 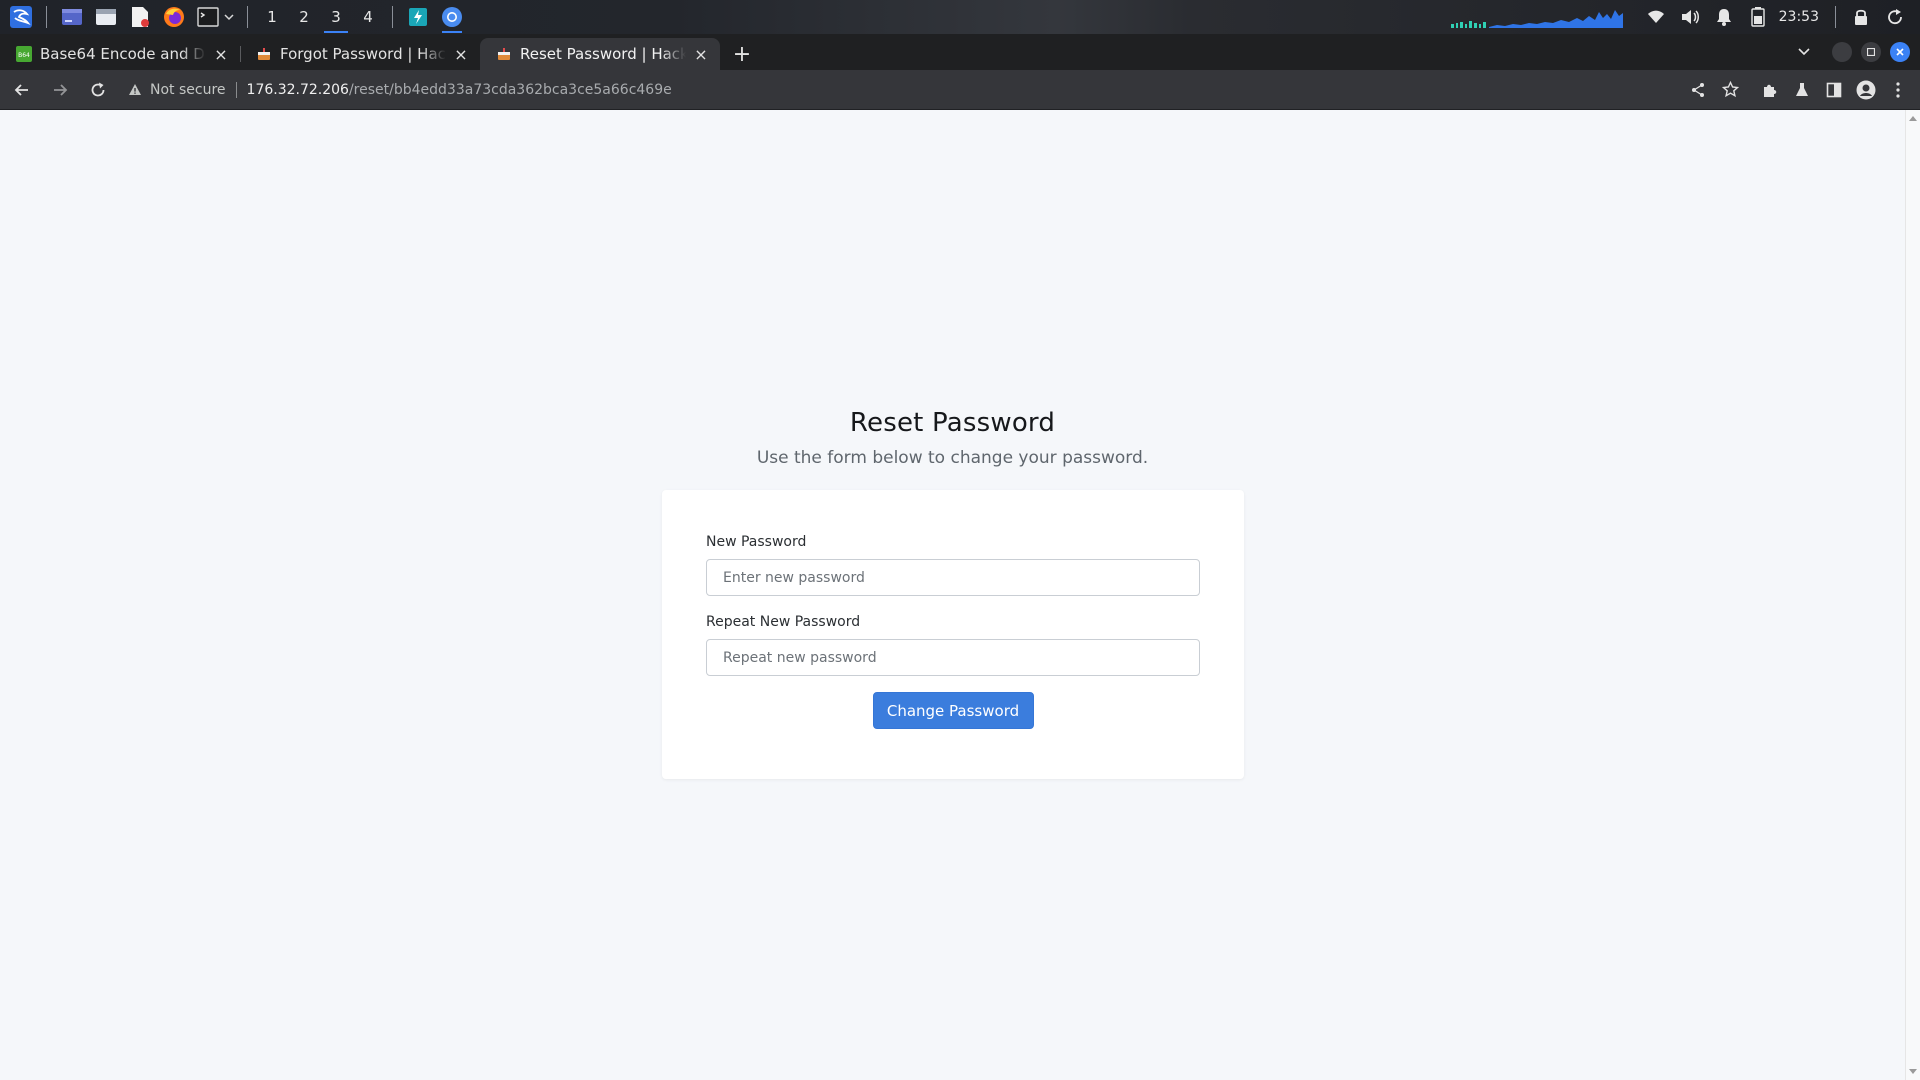 I want to click on burp-icon, so click(x=418, y=17).